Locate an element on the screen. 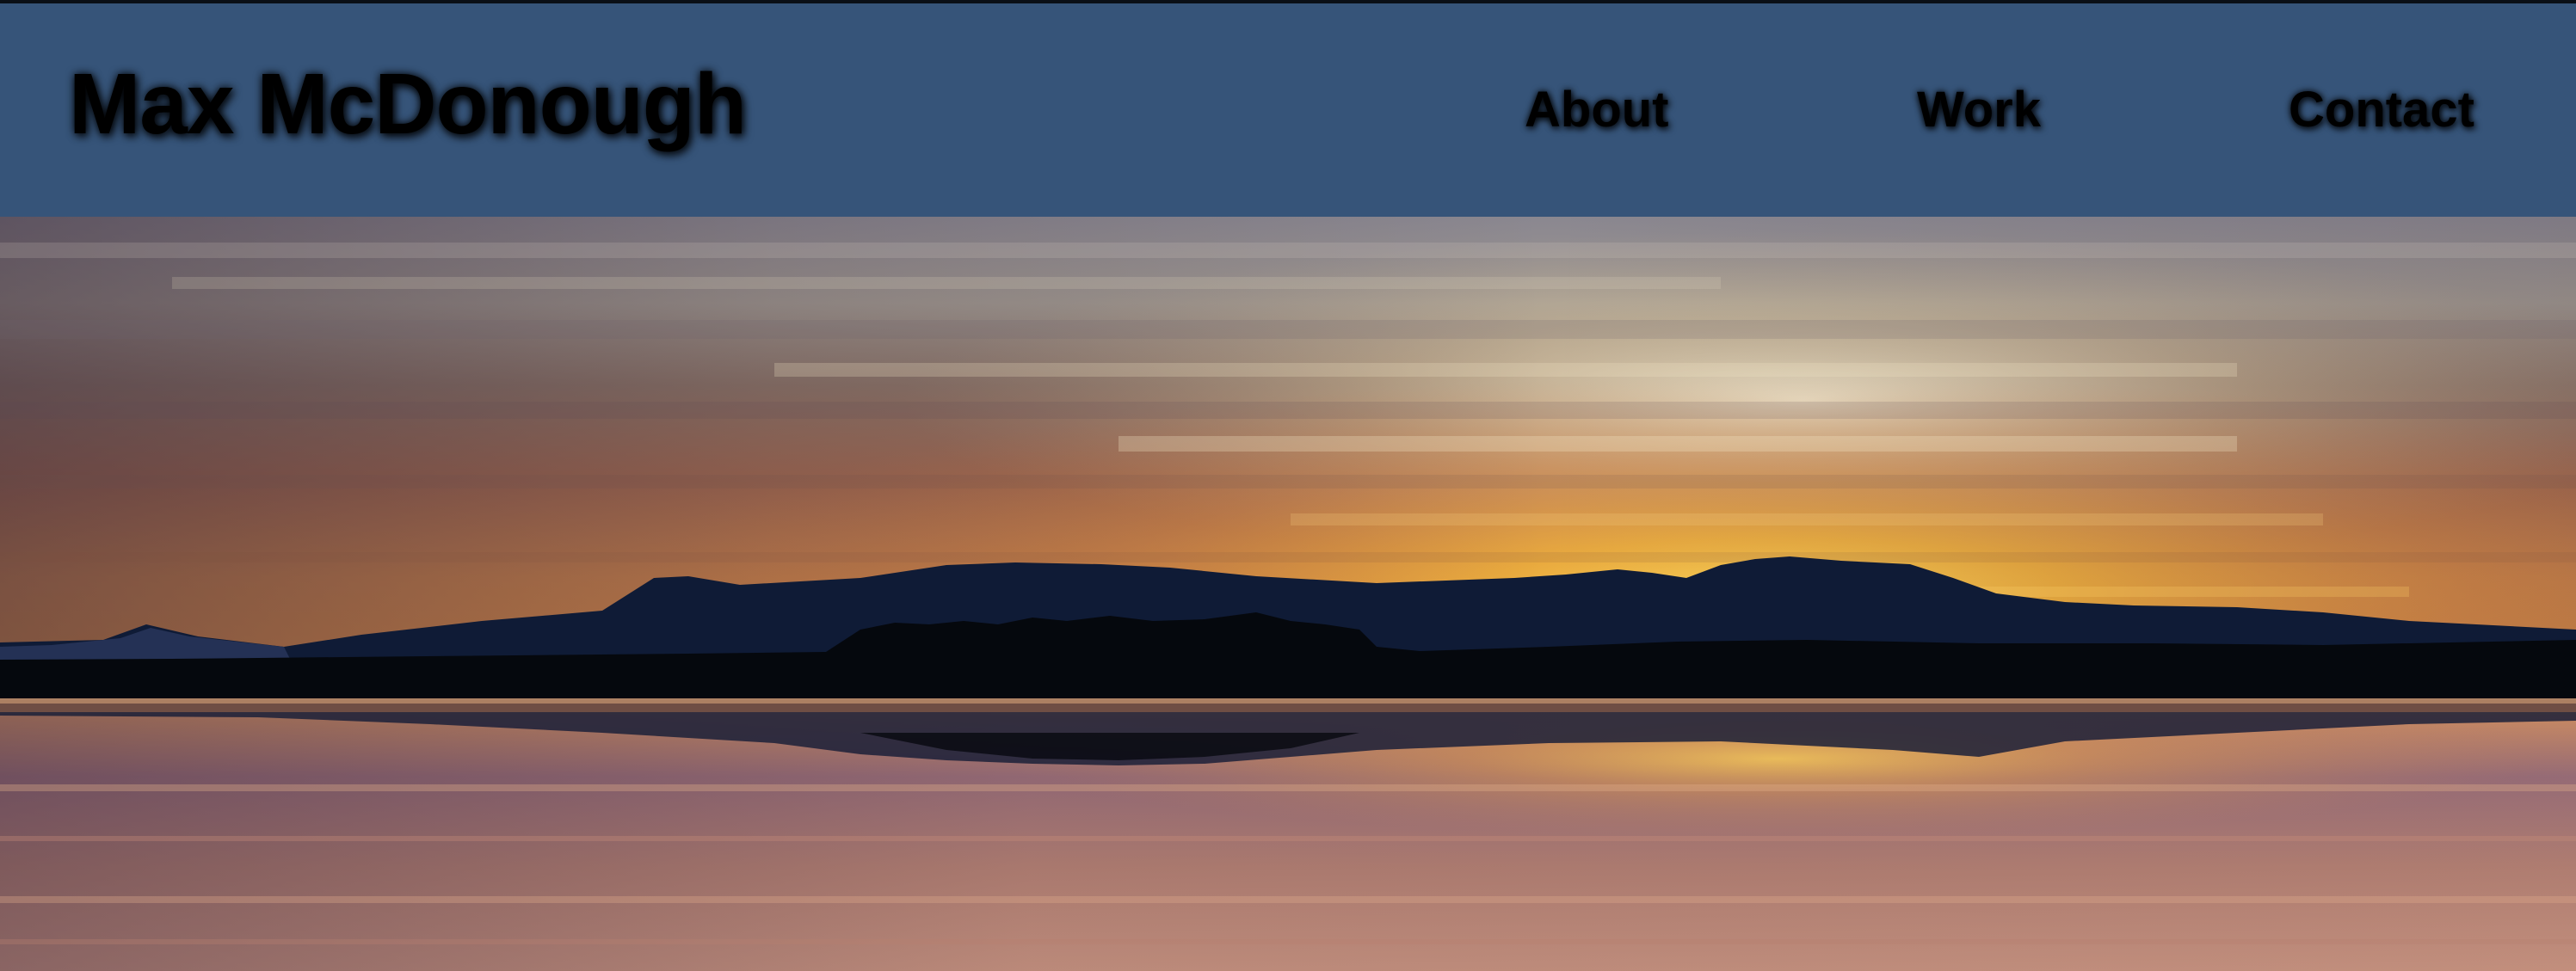 The image size is (2576, 971). nav-contact-link: Contact is located at coordinates (2382, 109).